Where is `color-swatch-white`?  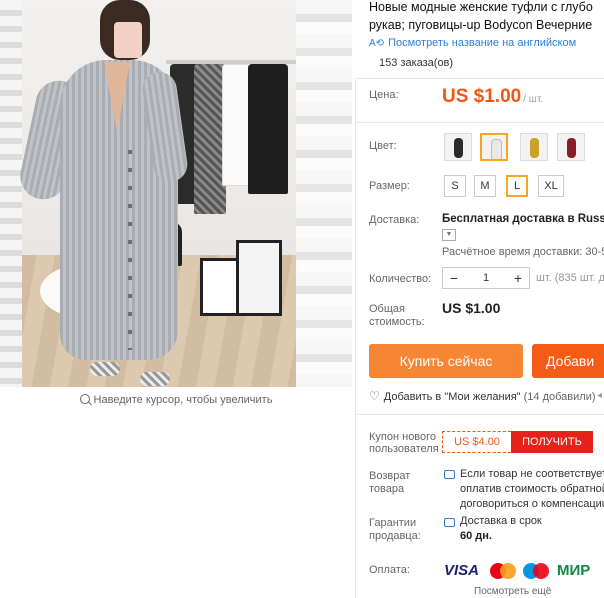
color-swatch-white is located at coordinates (494, 147).